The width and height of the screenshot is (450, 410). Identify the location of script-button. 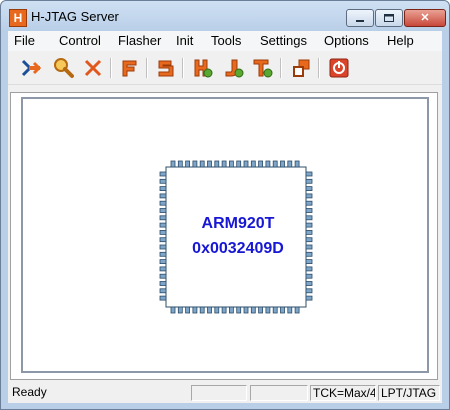
(165, 68).